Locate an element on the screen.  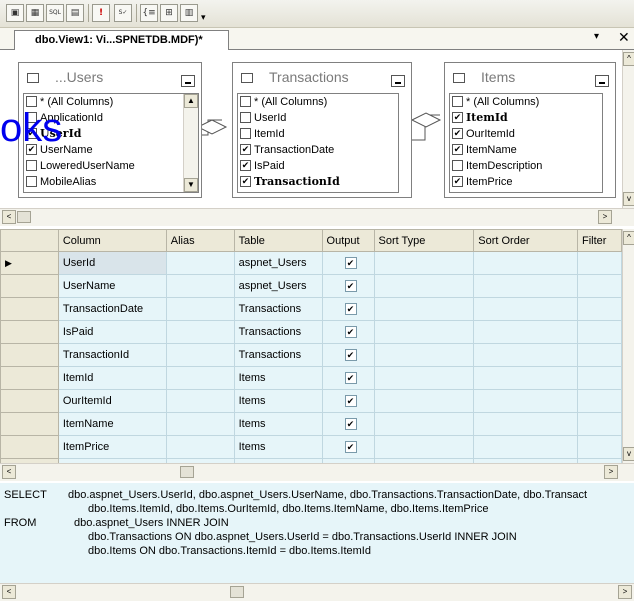
group-by-icon: {≡ is located at coordinates (149, 13).